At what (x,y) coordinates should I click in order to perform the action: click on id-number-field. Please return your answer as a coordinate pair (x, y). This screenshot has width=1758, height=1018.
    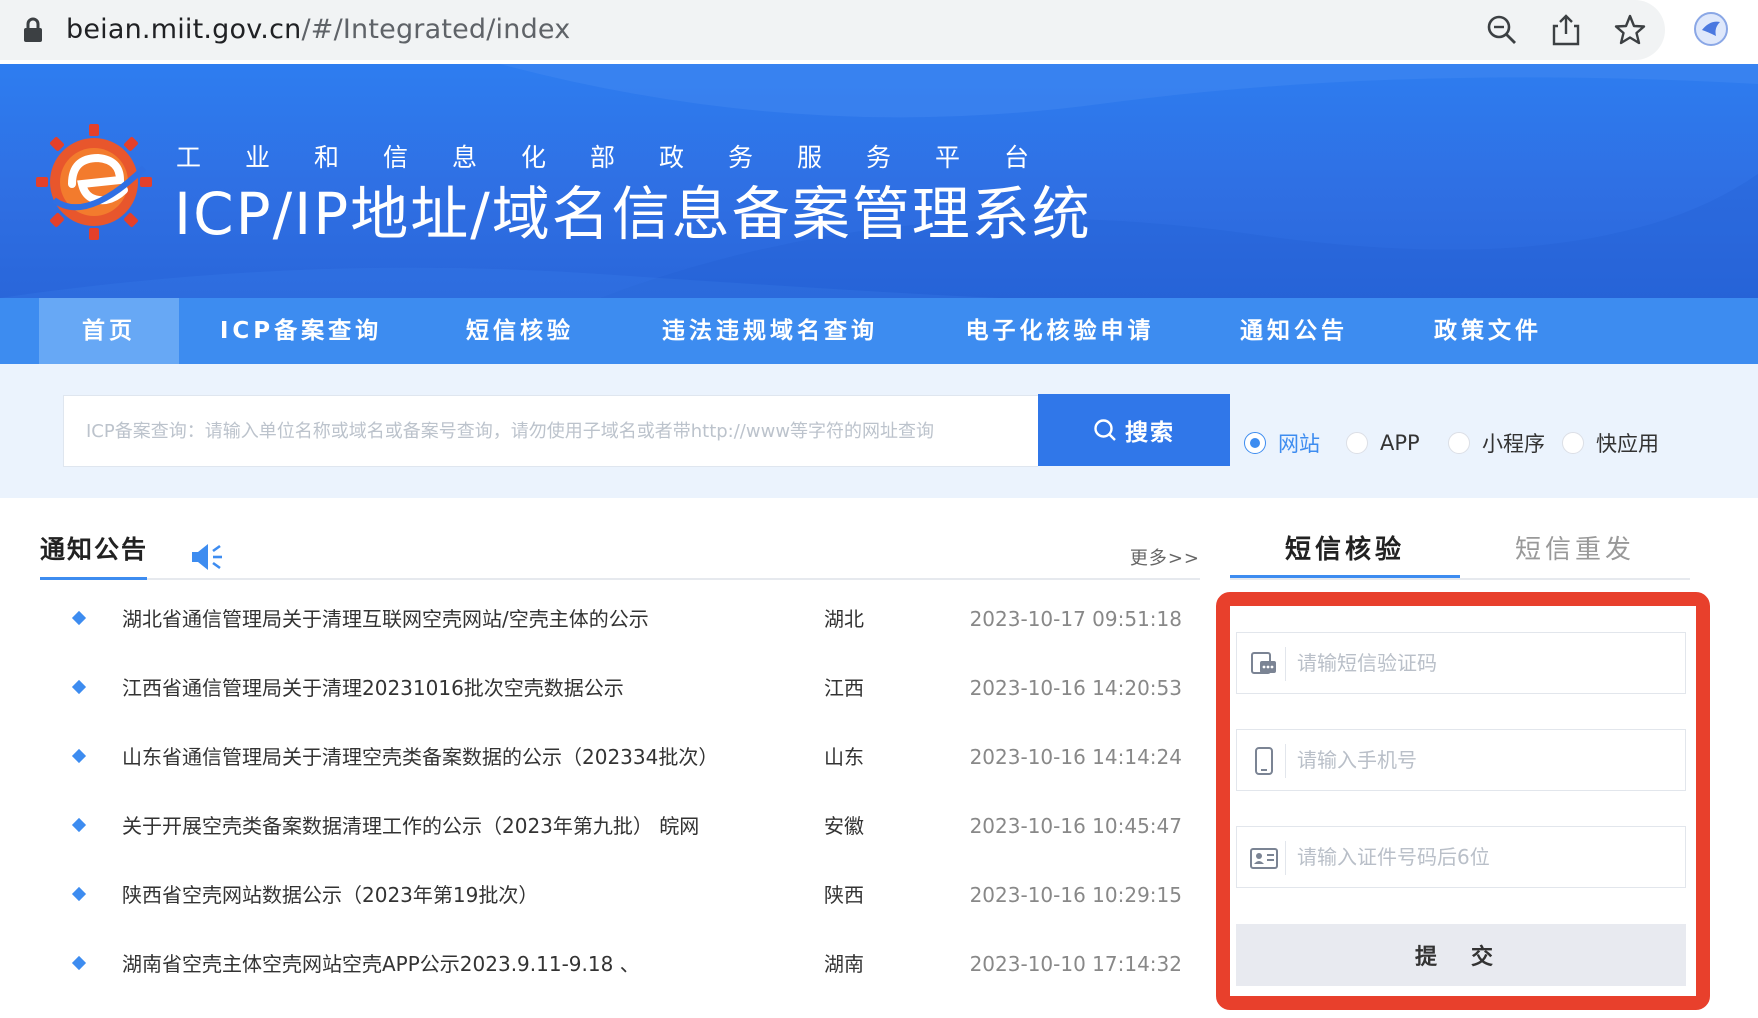
    Looking at the image, I should click on (1461, 857).